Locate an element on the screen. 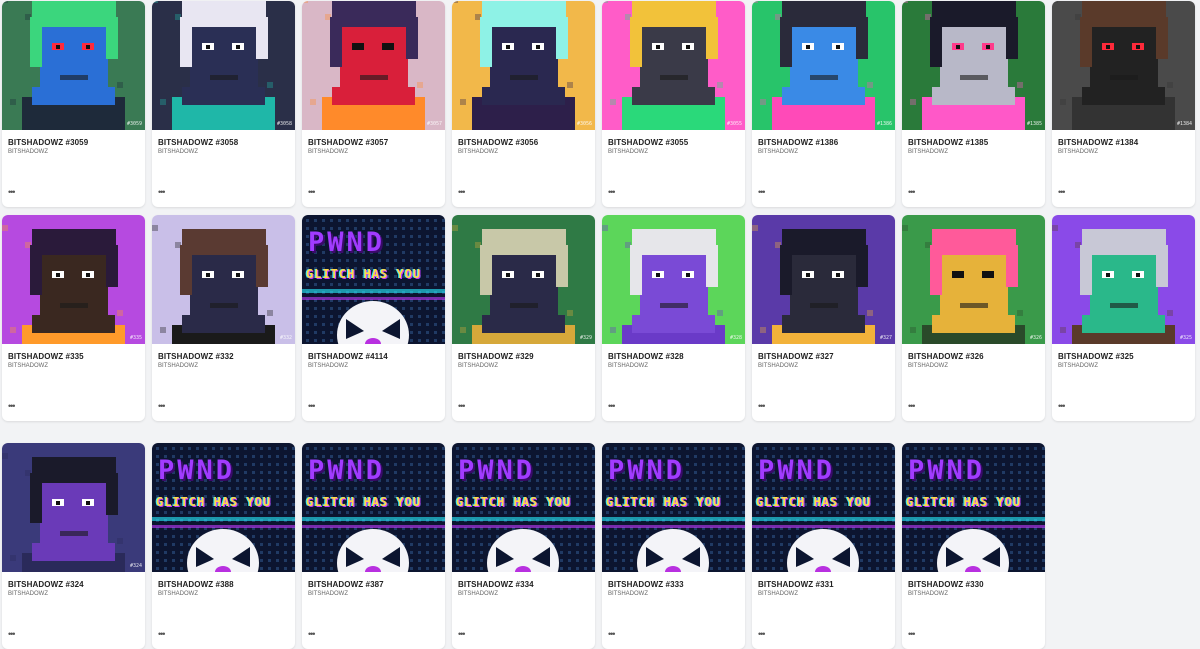 The image size is (1200, 649). nft-card: #332 BITSHADOWZ #332 BITSHADOWZ ••• is located at coordinates (223, 318).